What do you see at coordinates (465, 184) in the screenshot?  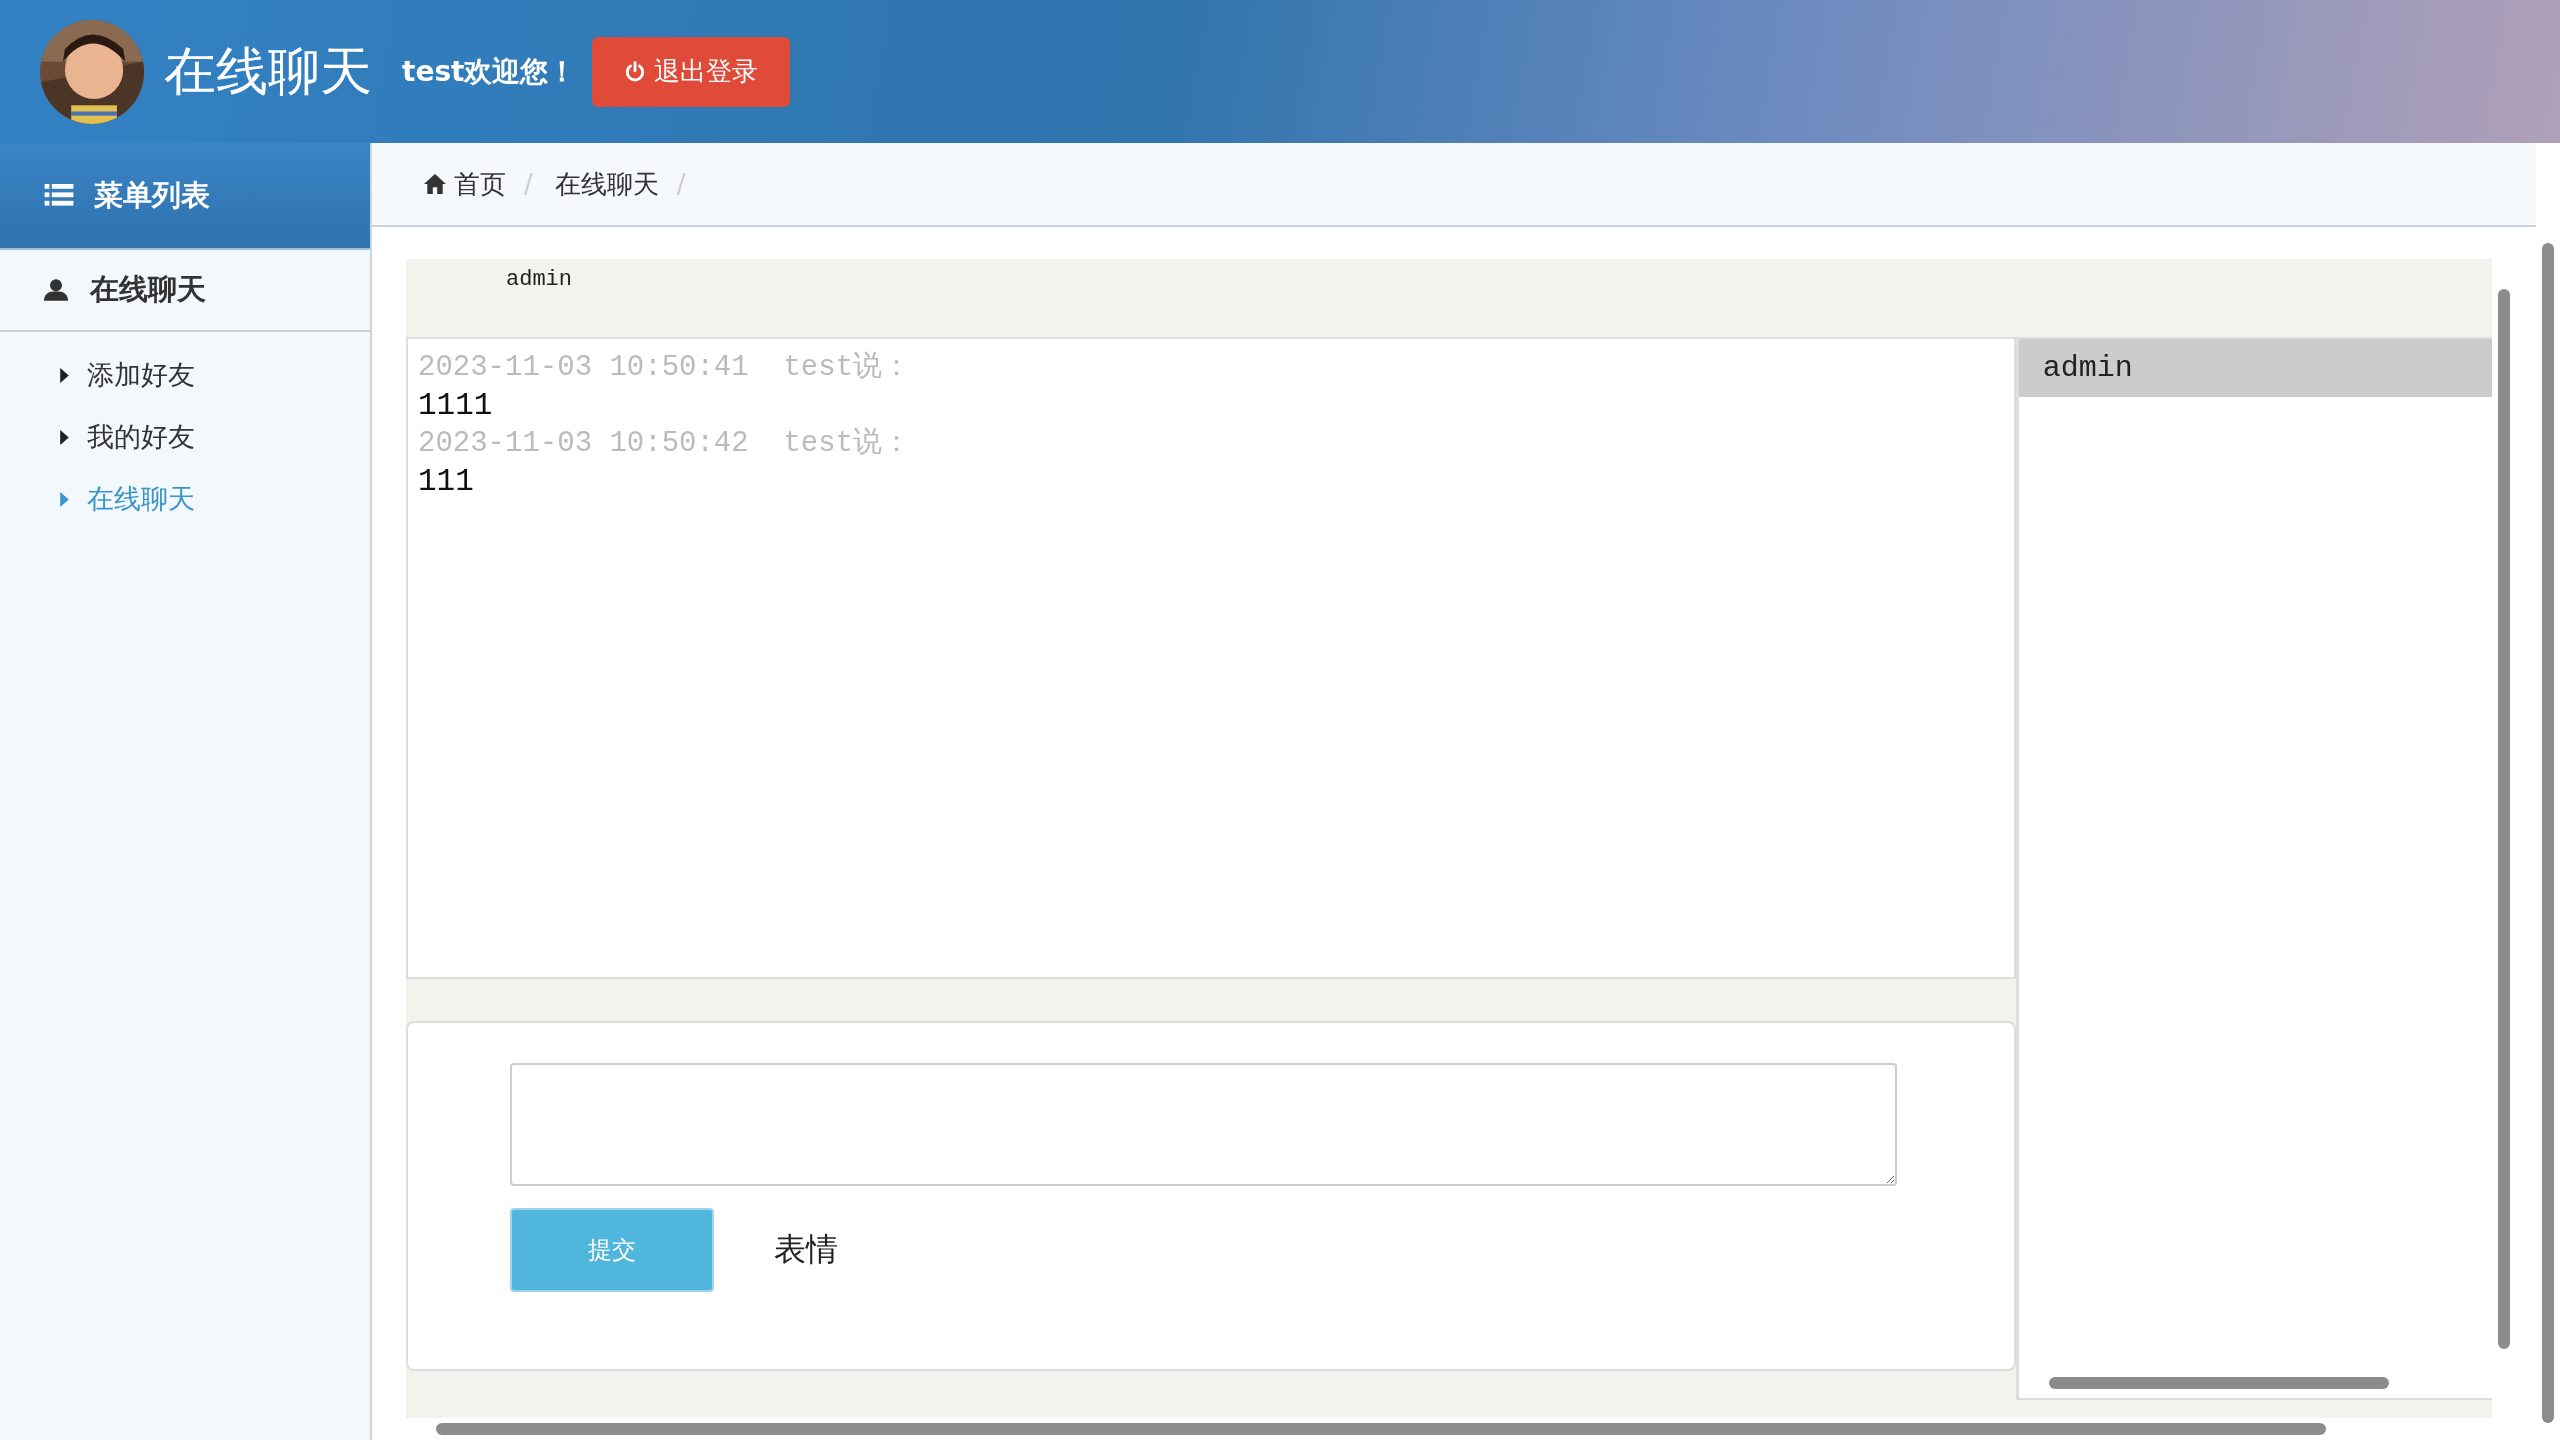 I see `breadcrumb-link: 首页` at bounding box center [465, 184].